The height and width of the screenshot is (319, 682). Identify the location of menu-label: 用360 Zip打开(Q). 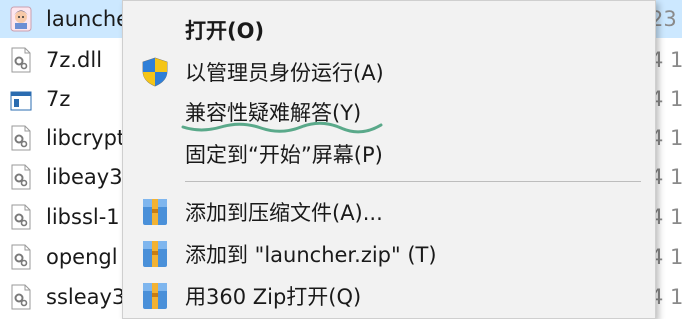
(273, 297).